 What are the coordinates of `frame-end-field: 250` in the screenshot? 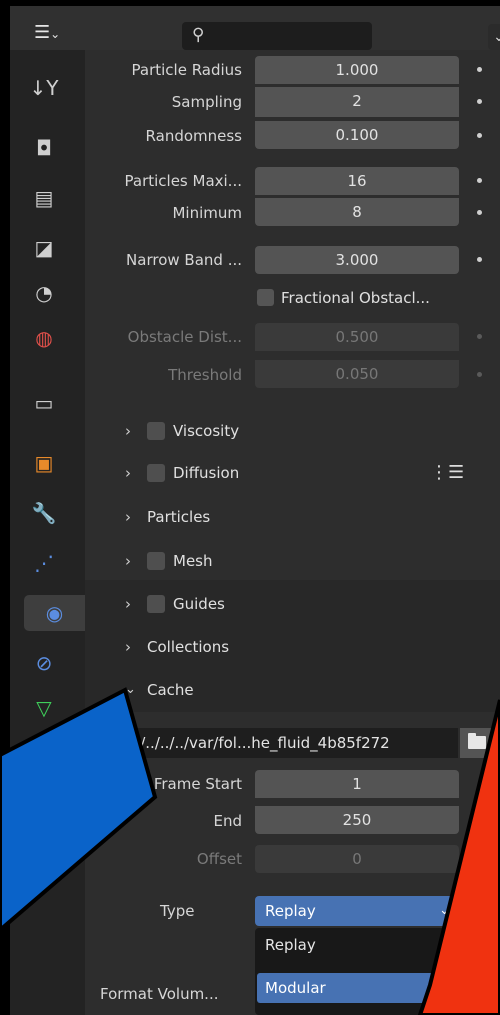 It's located at (357, 820).